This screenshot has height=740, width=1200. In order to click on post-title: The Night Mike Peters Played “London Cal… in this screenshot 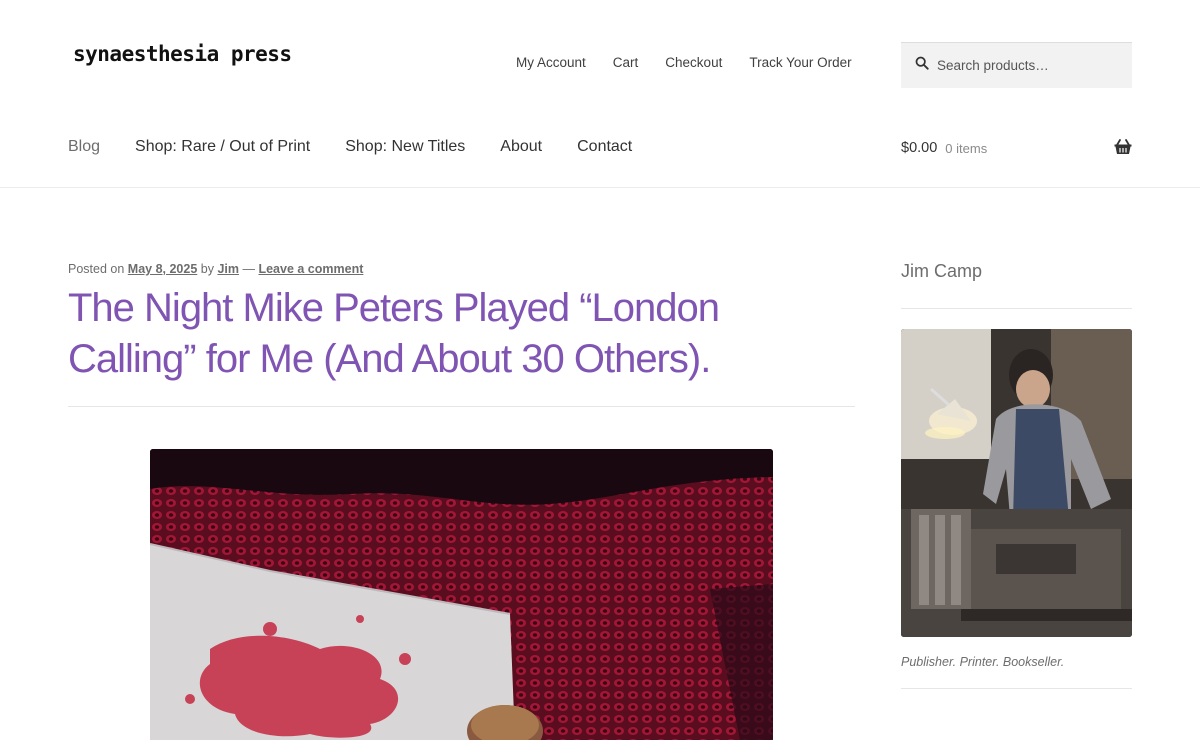, I will do `click(458, 334)`.